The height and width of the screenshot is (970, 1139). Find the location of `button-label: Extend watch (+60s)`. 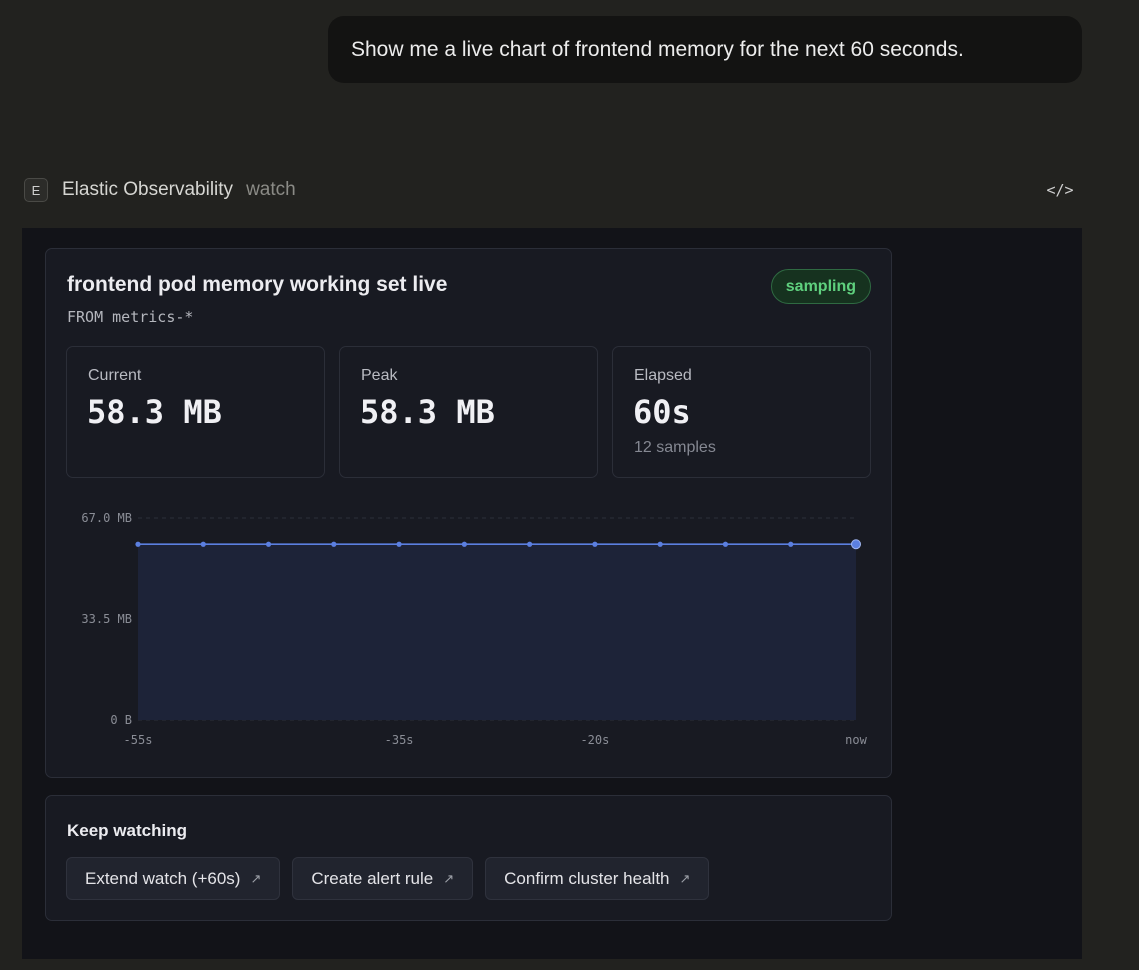

button-label: Extend watch (+60s) is located at coordinates (163, 878).